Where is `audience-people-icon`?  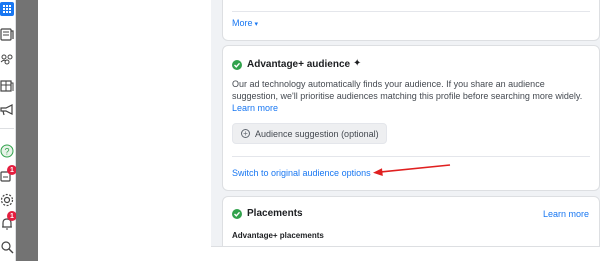 audience-people-icon is located at coordinates (8, 60).